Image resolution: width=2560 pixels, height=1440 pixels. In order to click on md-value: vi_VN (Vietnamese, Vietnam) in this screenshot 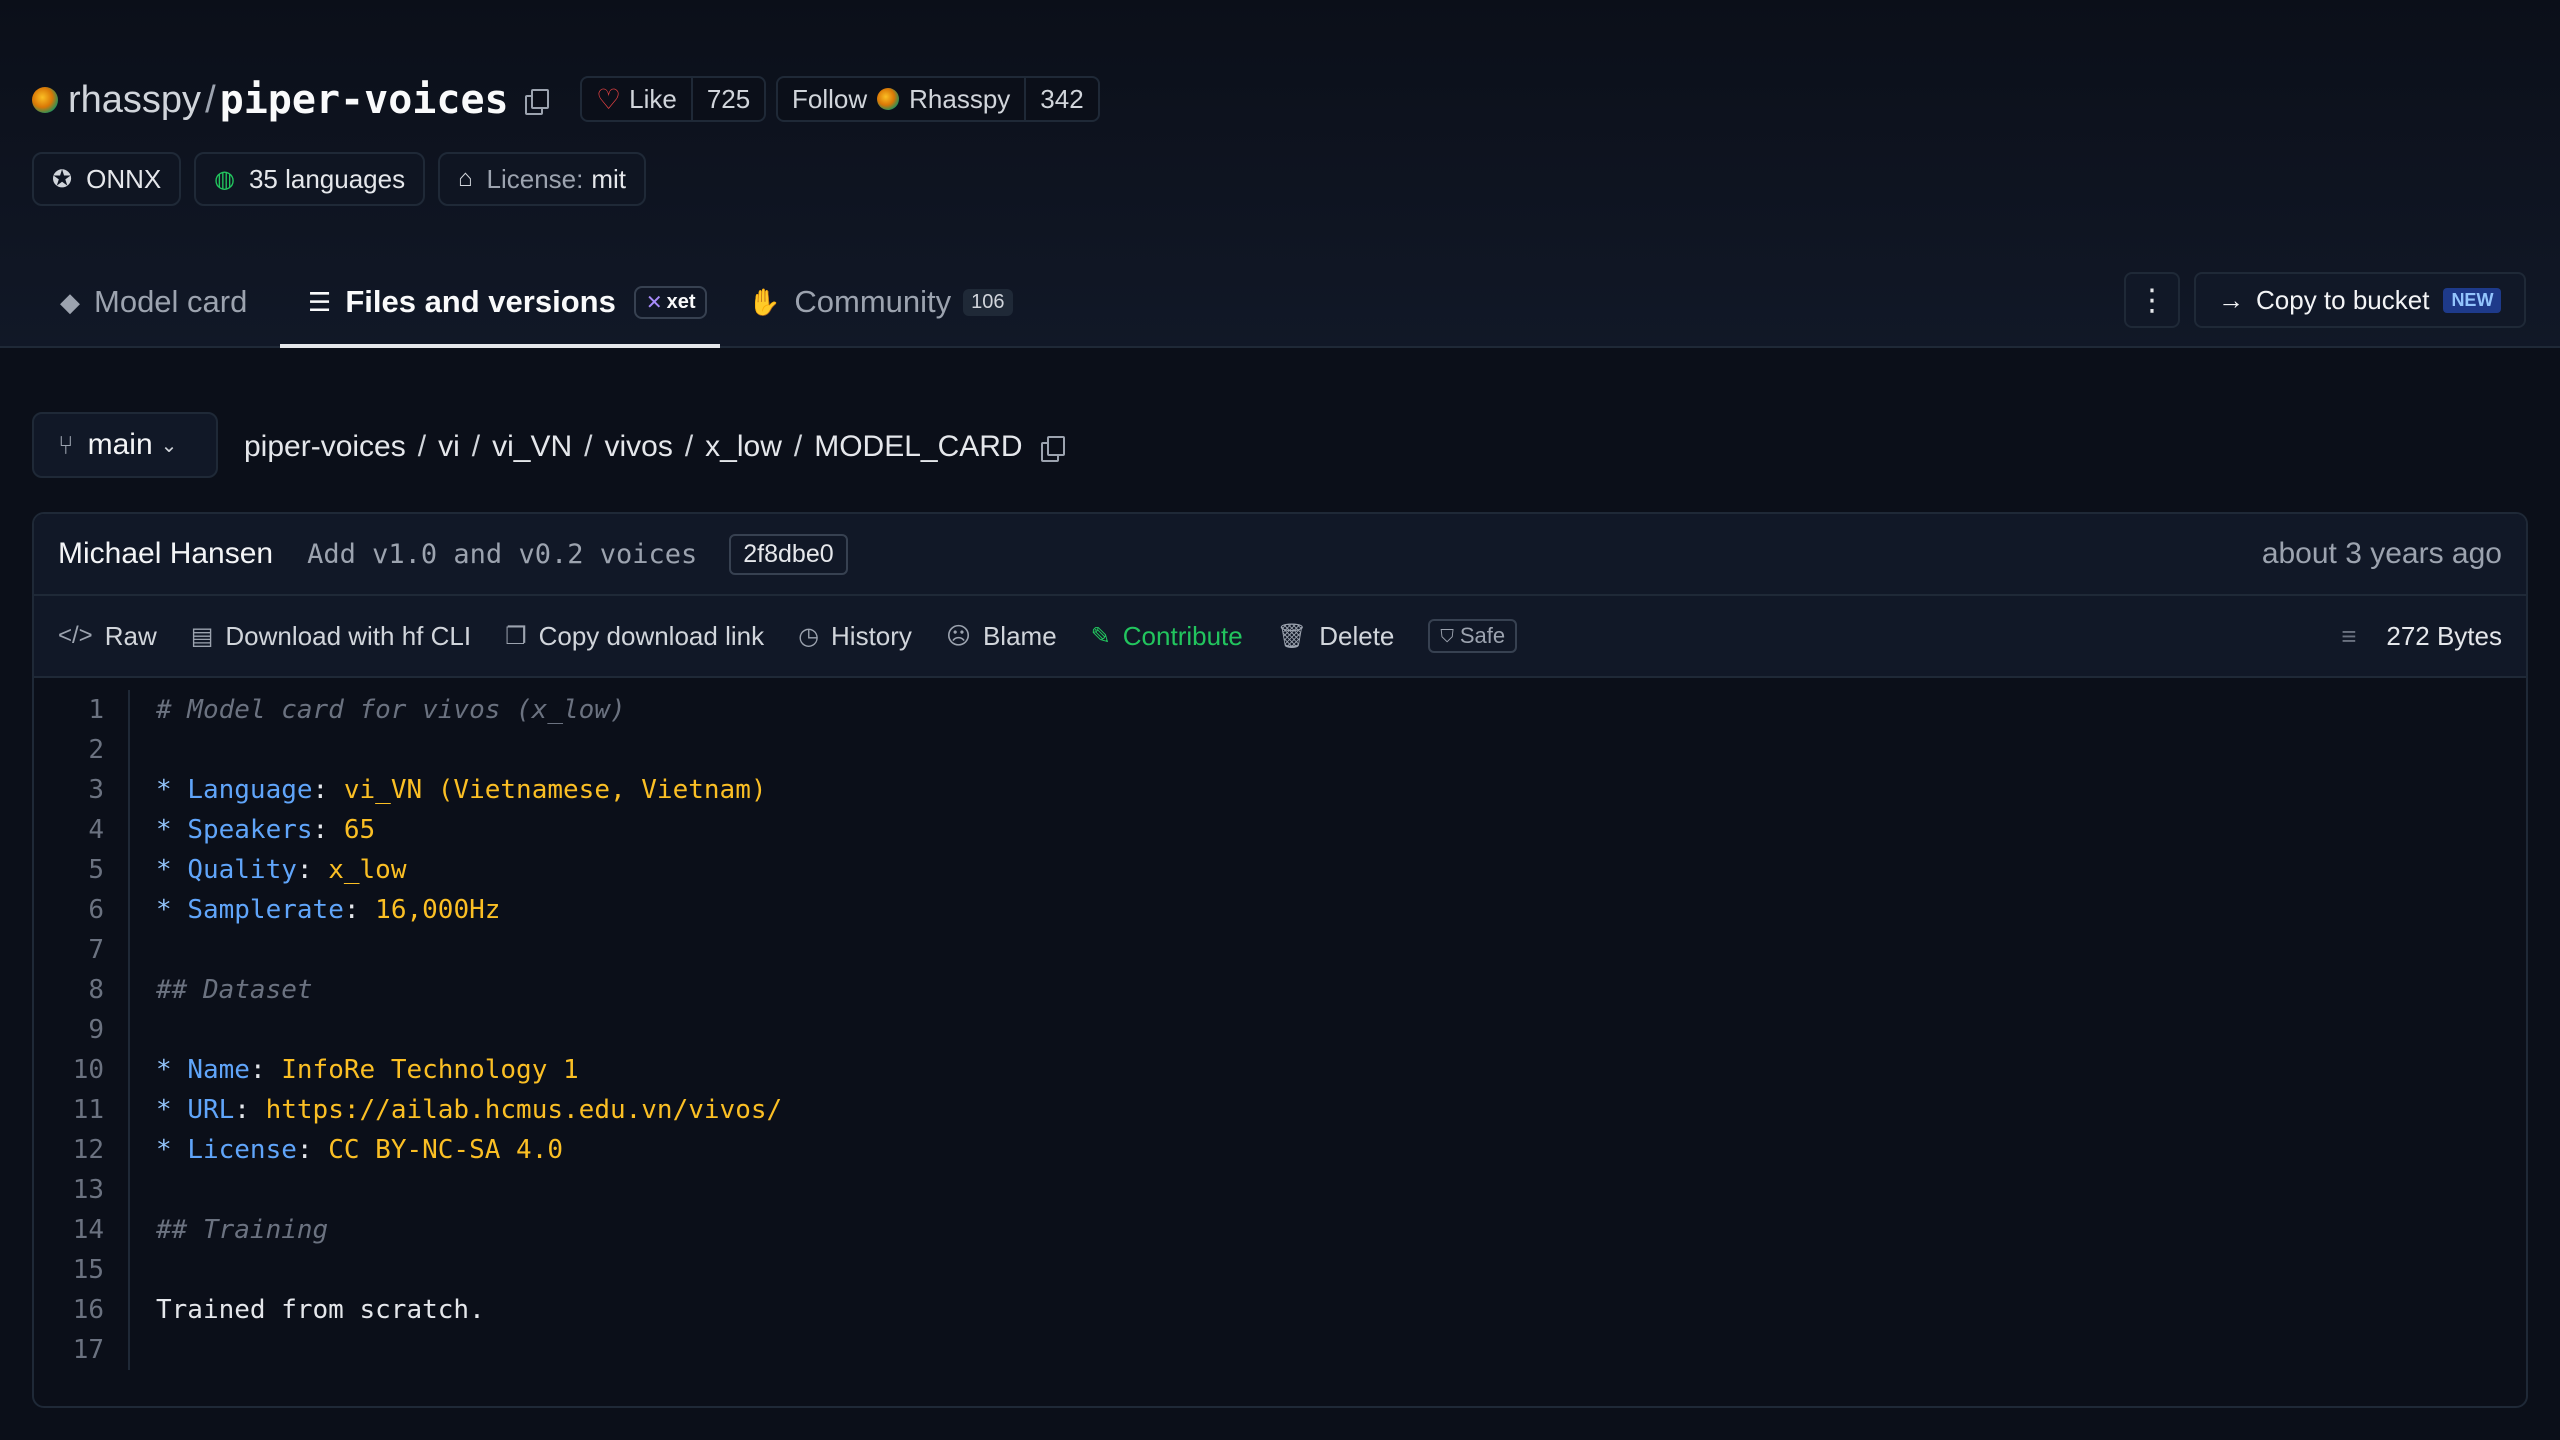, I will do `click(555, 790)`.